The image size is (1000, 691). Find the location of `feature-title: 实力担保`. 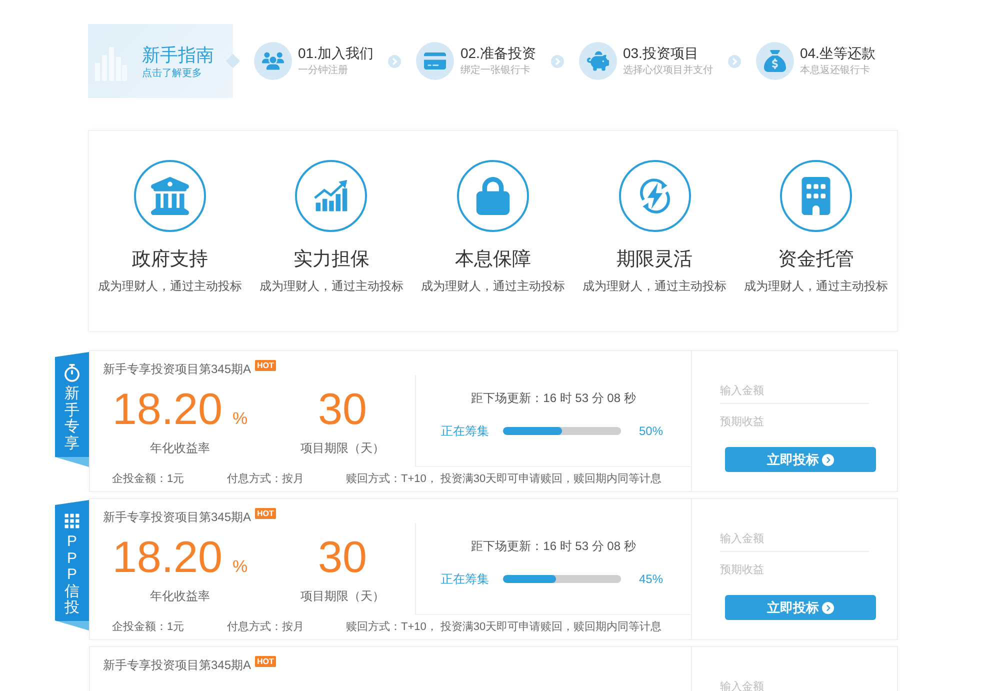

feature-title: 实力担保 is located at coordinates (331, 260).